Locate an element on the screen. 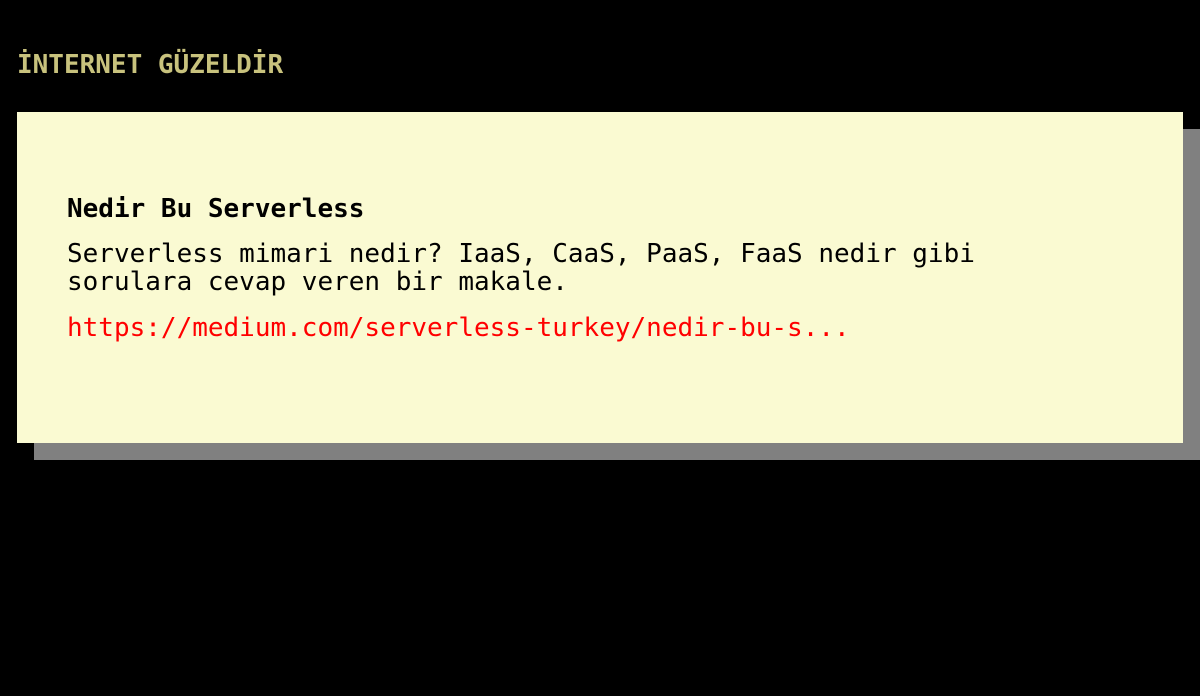 This screenshot has height=696, width=1200. site-title: İNTERNET GÜZELDİR is located at coordinates (150, 65).